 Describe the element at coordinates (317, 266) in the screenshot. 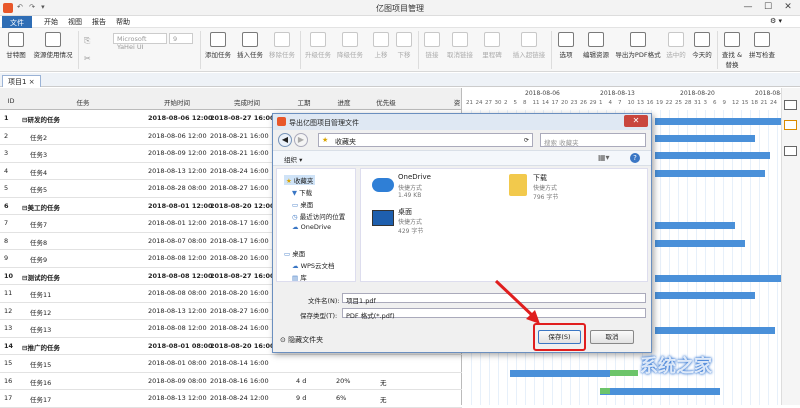

I see `nav-item-label: WPS云文档` at that location.